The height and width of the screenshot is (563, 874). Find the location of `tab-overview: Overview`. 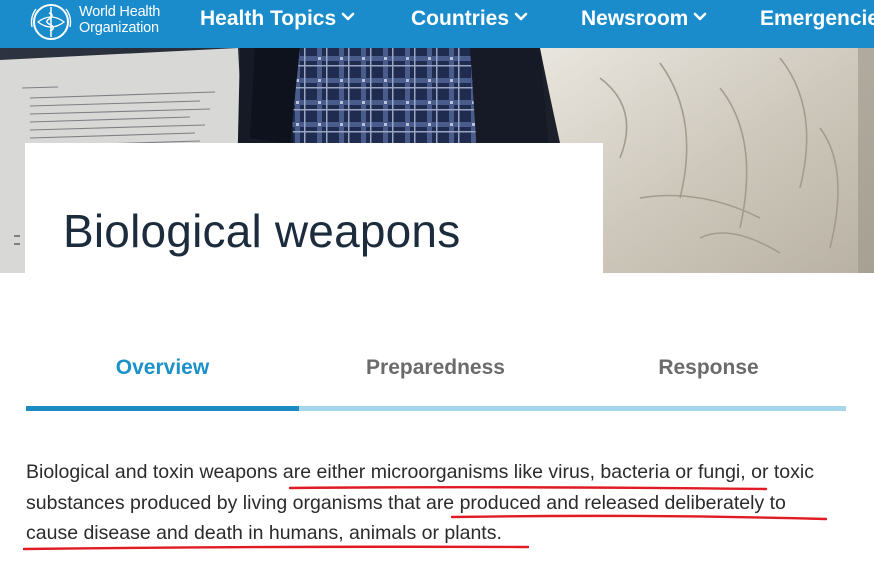

tab-overview: Overview is located at coordinates (162, 373).